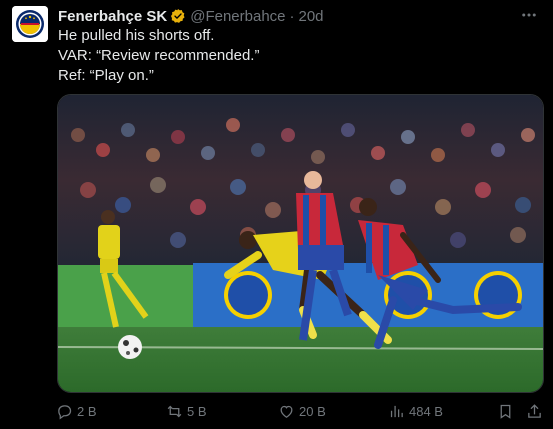 This screenshot has height=429, width=553. What do you see at coordinates (112, 16) in the screenshot?
I see `author-name: Fenerbahçe SK` at bounding box center [112, 16].